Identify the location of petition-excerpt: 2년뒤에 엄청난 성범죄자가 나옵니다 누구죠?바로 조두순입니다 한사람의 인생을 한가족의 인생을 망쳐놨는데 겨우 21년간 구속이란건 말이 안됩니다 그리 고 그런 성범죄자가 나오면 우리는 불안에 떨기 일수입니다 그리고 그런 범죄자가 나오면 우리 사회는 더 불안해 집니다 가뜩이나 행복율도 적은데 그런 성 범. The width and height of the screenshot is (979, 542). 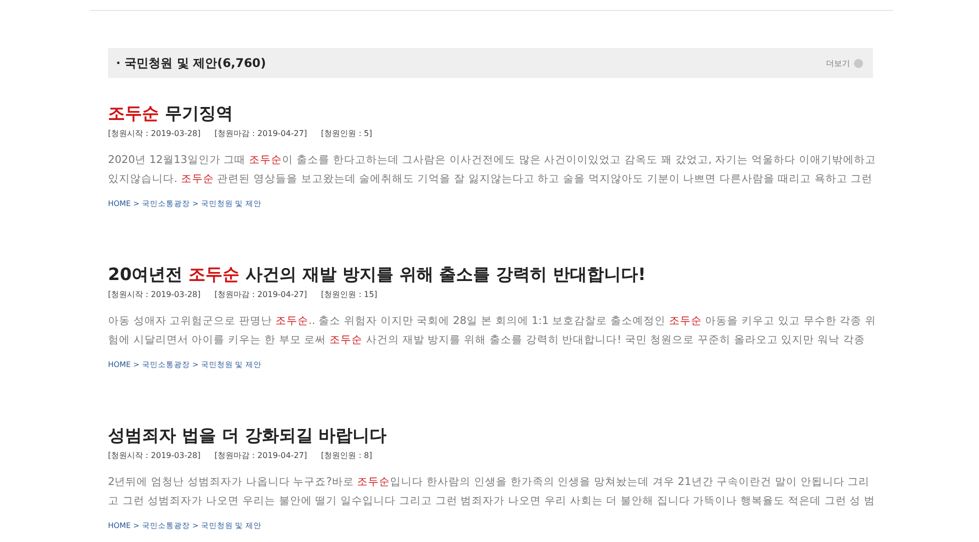
(490, 492).